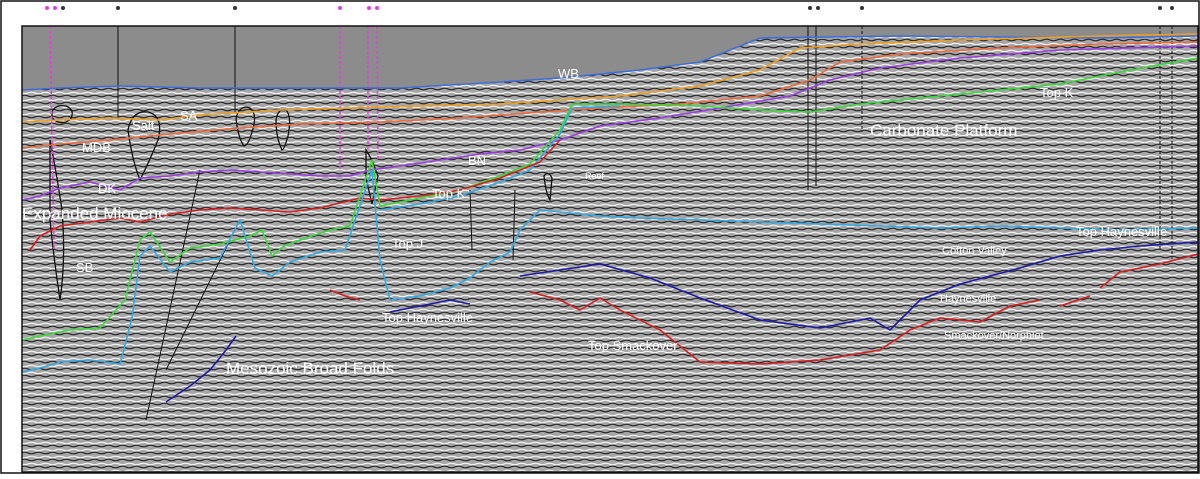  Describe the element at coordinates (994, 336) in the screenshot. I see `label-smackover-norphlet: Smackover/Norphlet` at that location.